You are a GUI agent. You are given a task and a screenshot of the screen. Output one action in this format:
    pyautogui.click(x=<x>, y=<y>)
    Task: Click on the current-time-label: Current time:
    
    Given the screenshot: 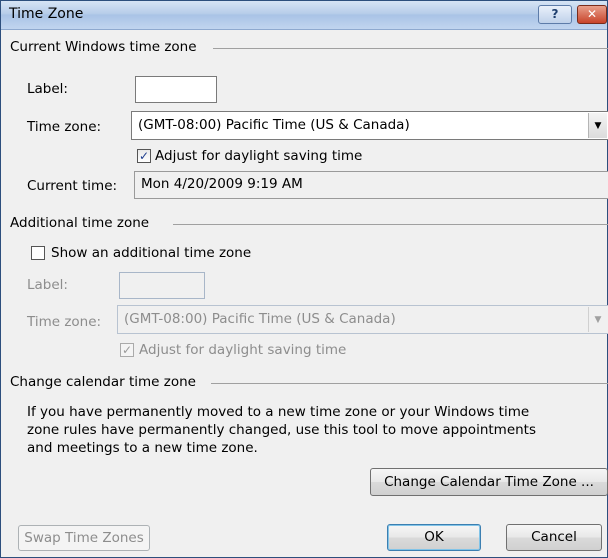 What is the action you would take?
    pyautogui.click(x=72, y=186)
    